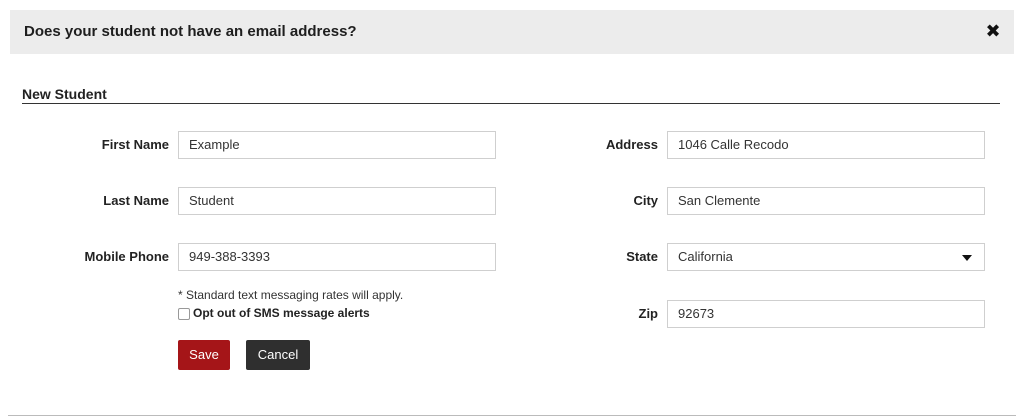  Describe the element at coordinates (512, 415) in the screenshot. I see `footer-divider` at that location.